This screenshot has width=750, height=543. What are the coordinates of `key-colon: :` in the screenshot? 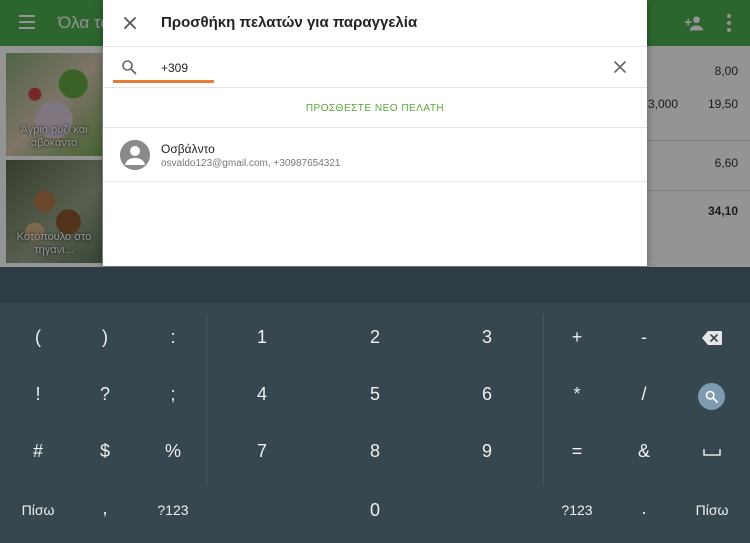 It's located at (173, 337).